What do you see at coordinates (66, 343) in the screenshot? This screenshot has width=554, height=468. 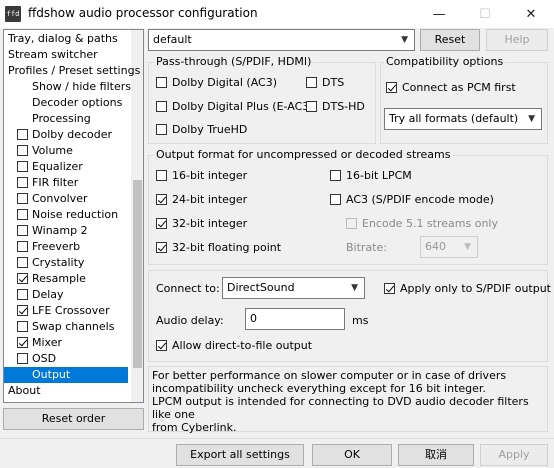 I see `tree-item: Mixer` at bounding box center [66, 343].